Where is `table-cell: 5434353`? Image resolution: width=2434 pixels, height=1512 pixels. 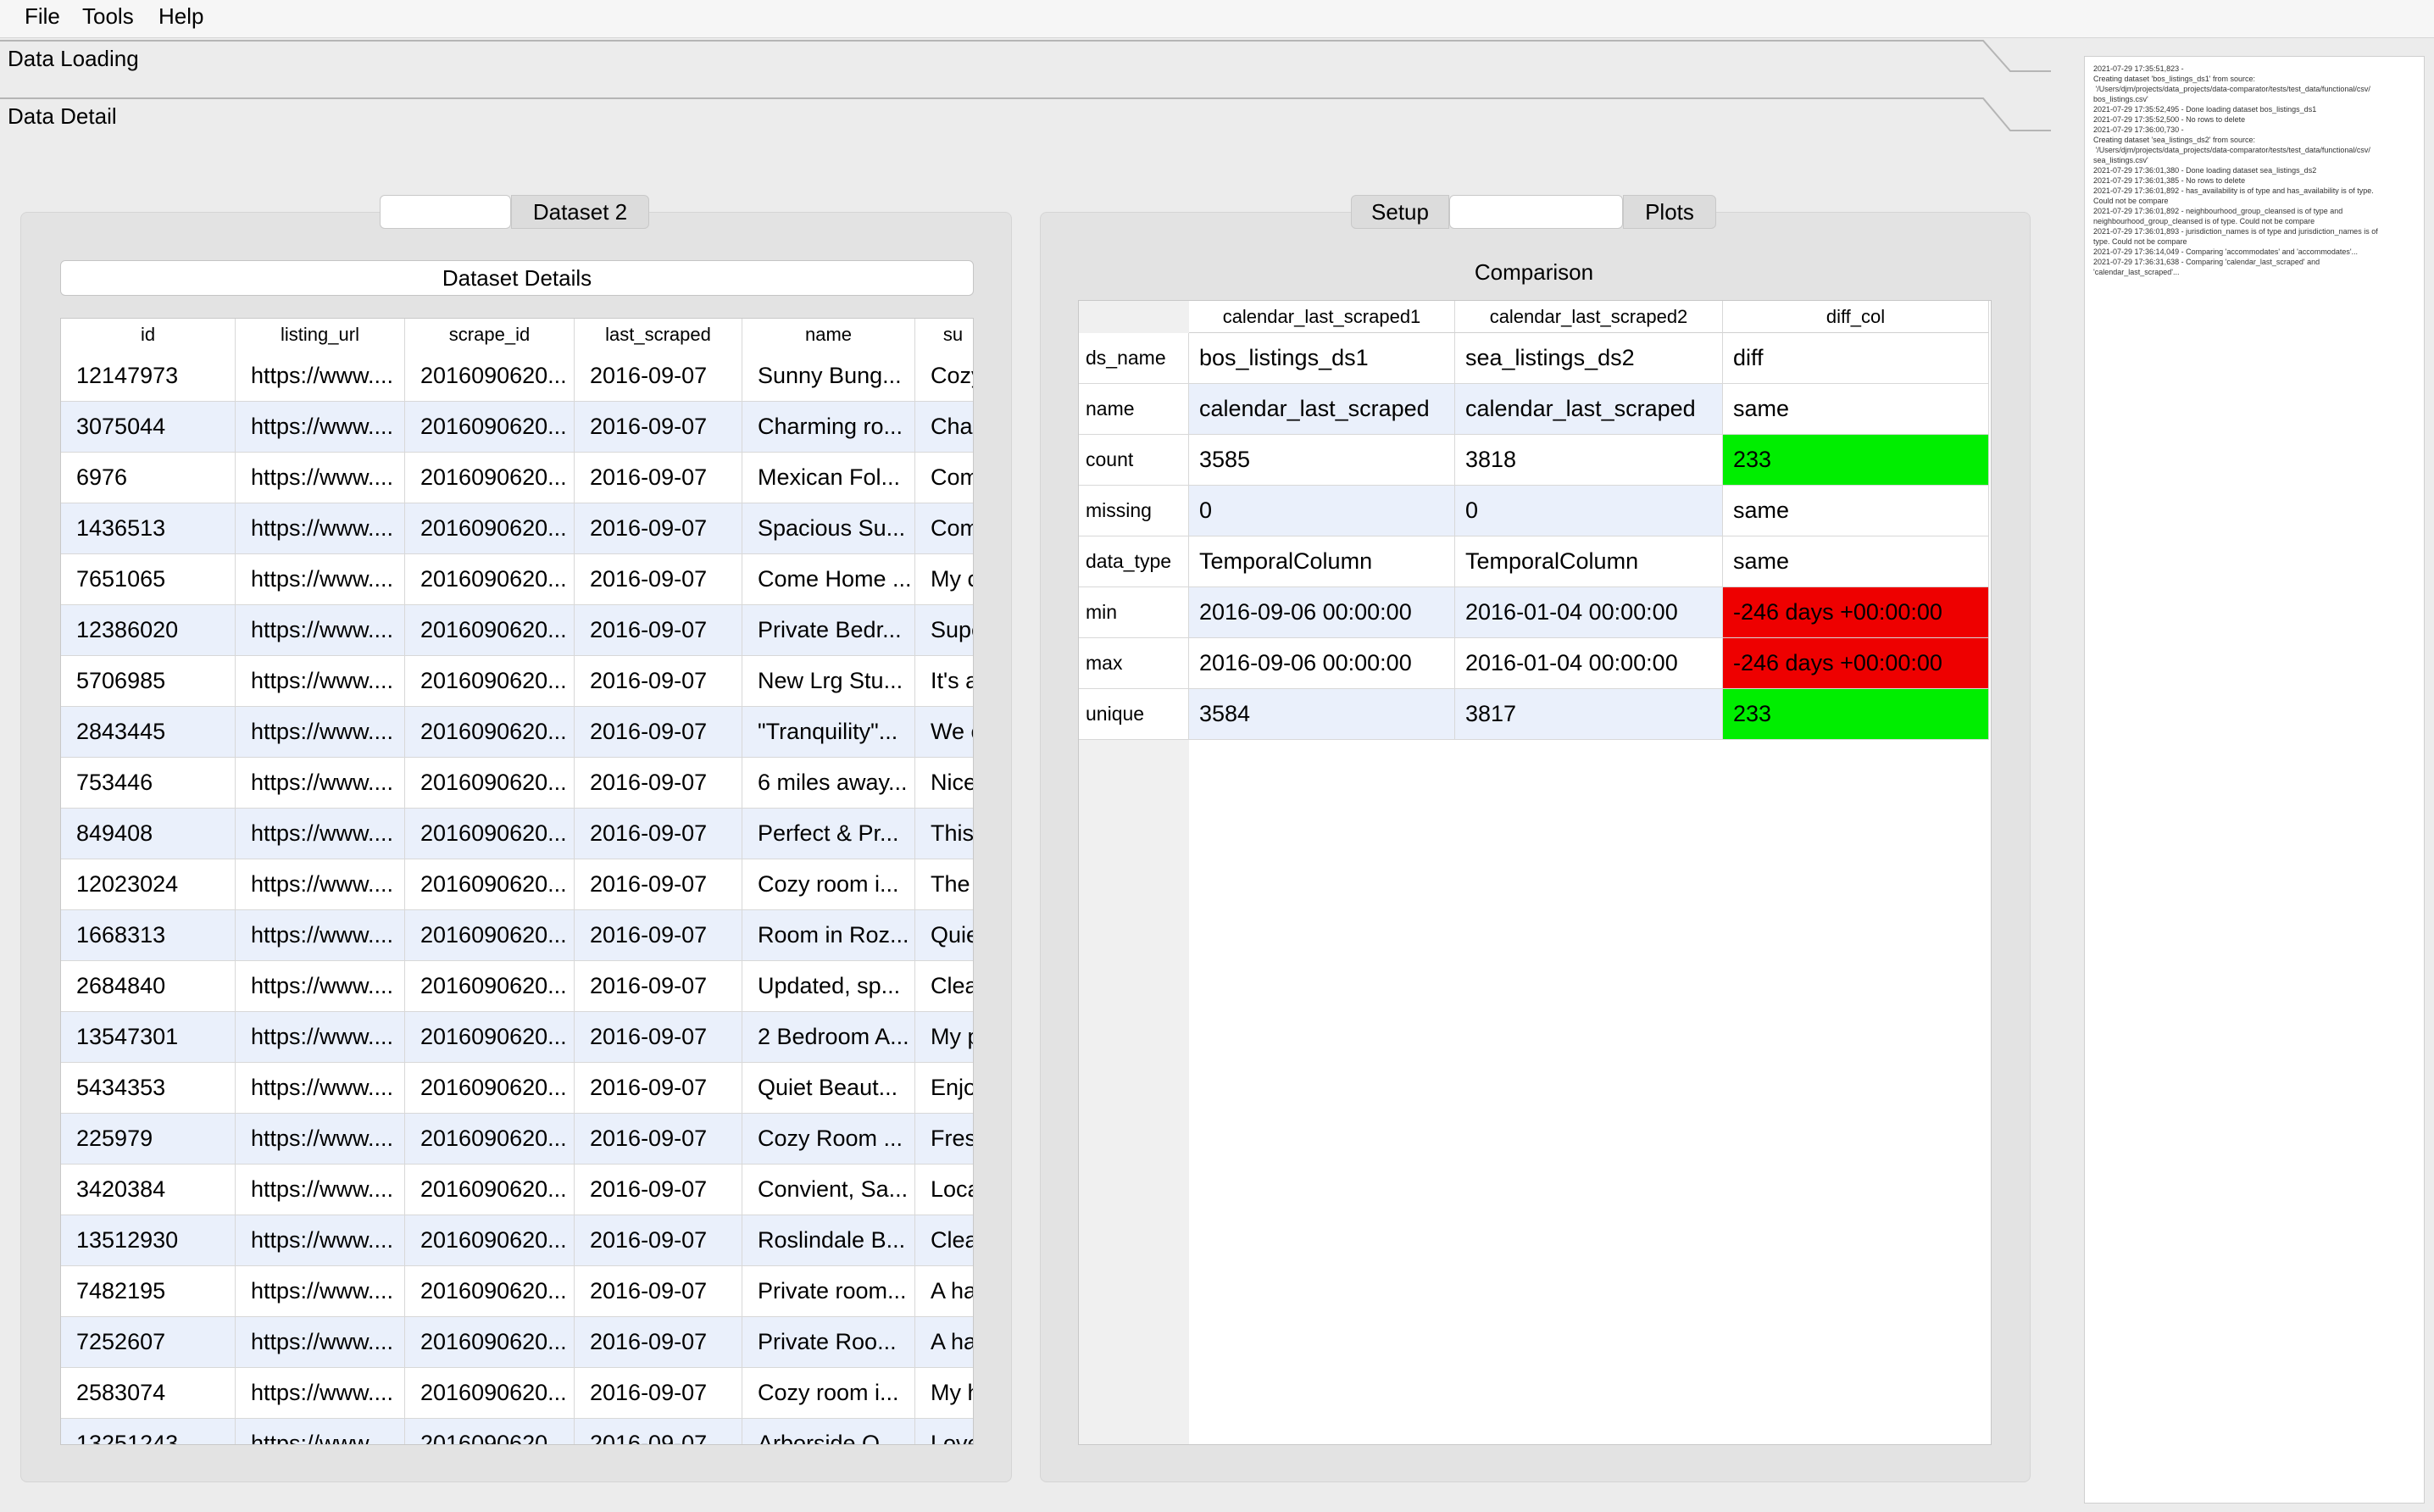 table-cell: 5434353 is located at coordinates (148, 1089).